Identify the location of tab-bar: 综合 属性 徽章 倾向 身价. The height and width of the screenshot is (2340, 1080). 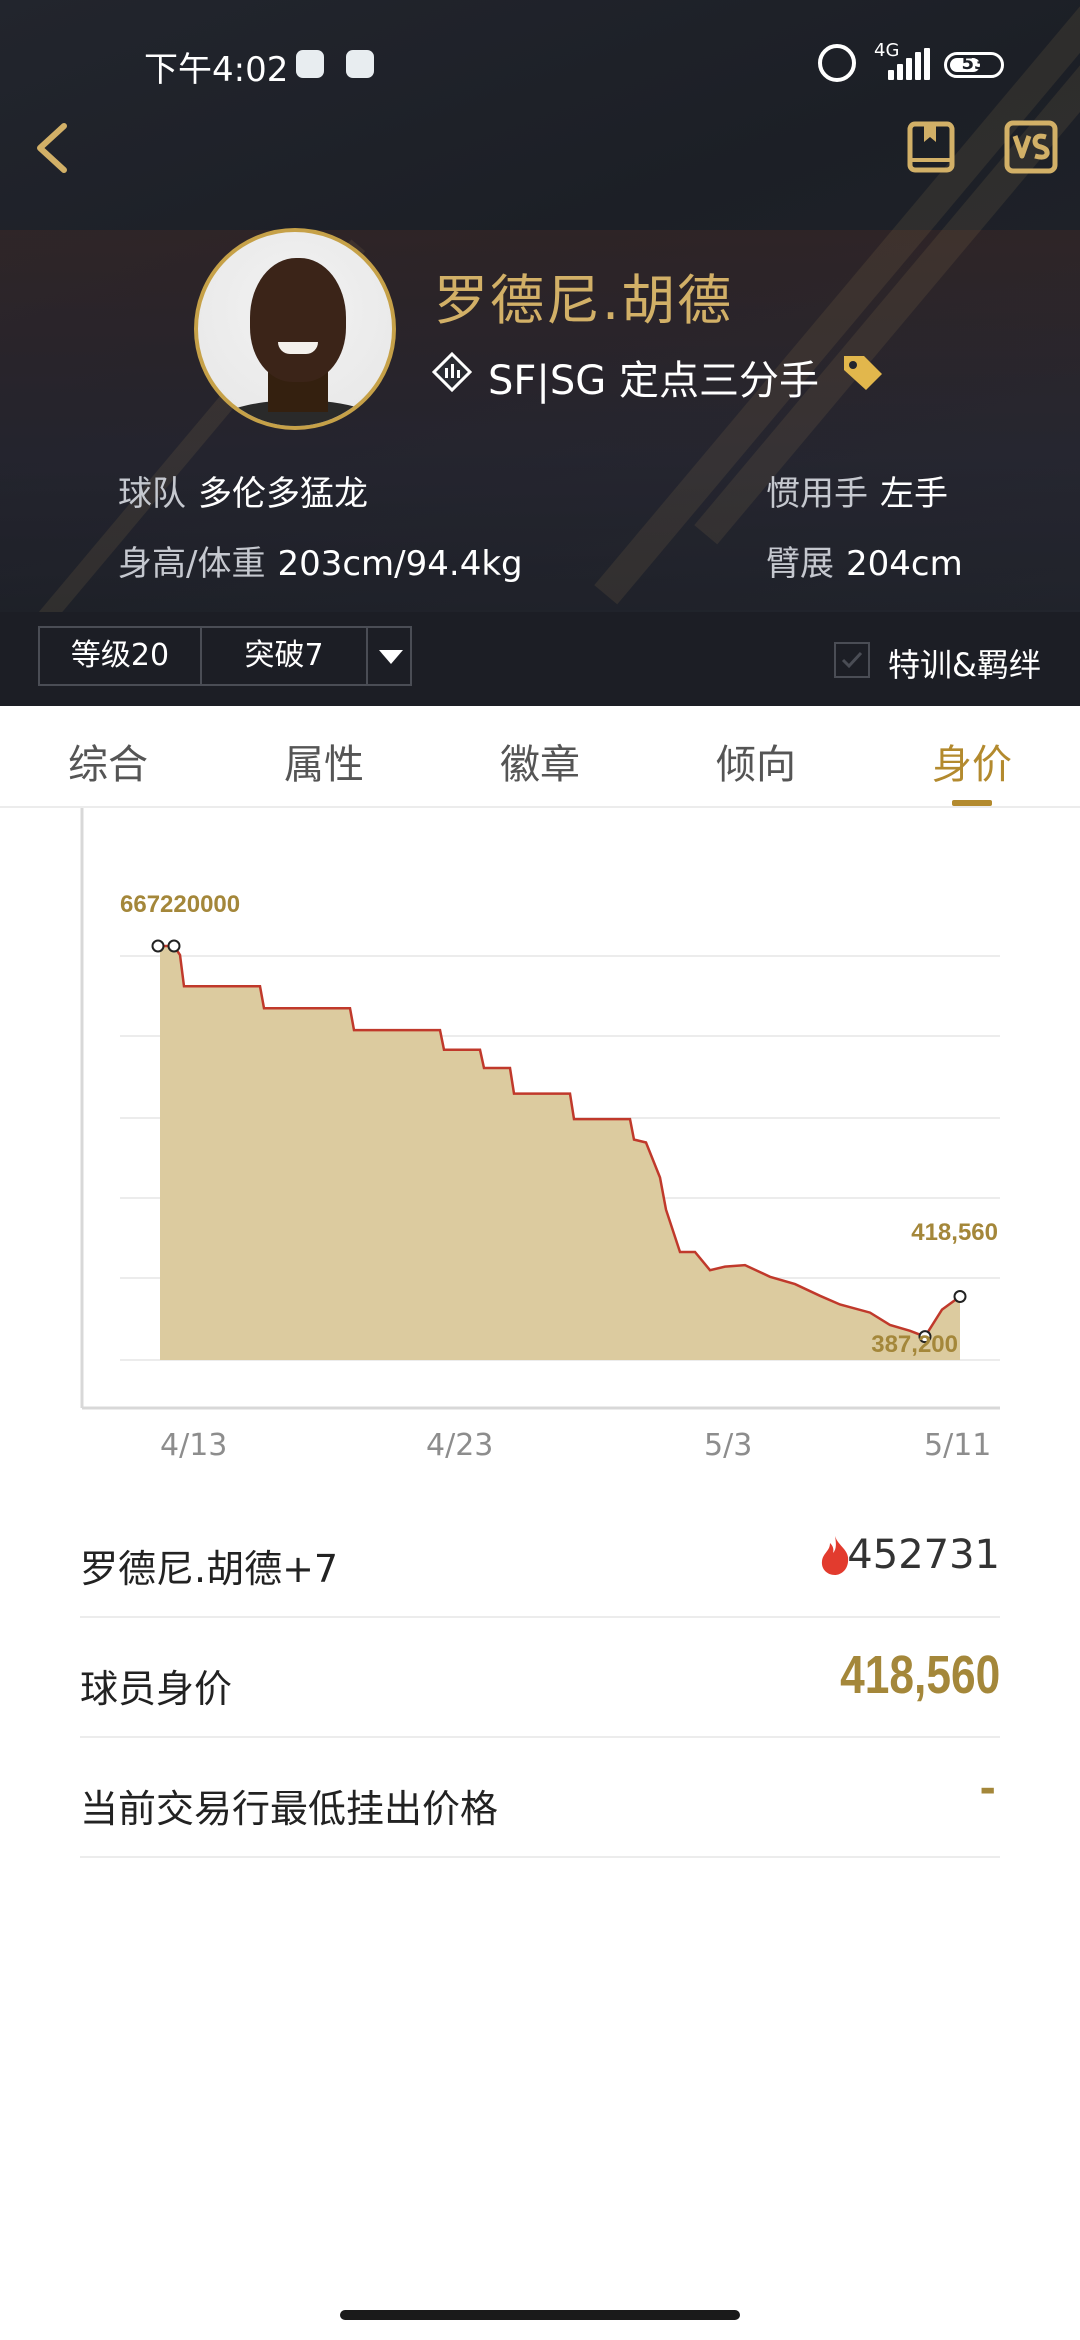
(540, 757).